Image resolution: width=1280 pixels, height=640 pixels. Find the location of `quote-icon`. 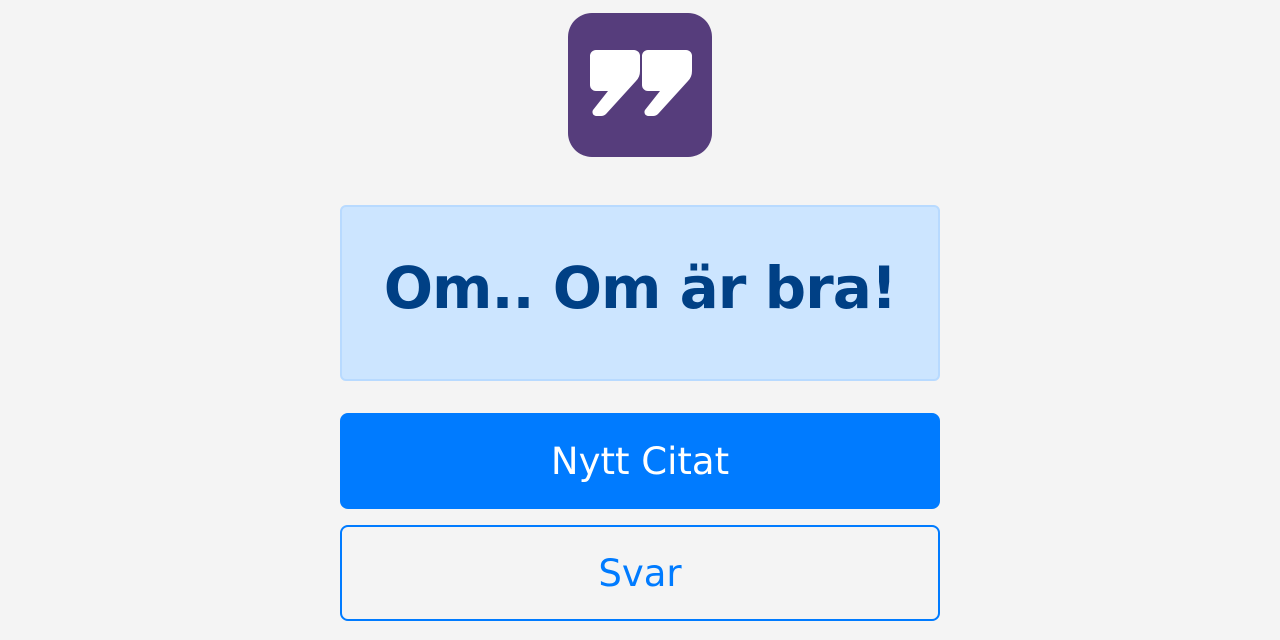

quote-icon is located at coordinates (641, 83).